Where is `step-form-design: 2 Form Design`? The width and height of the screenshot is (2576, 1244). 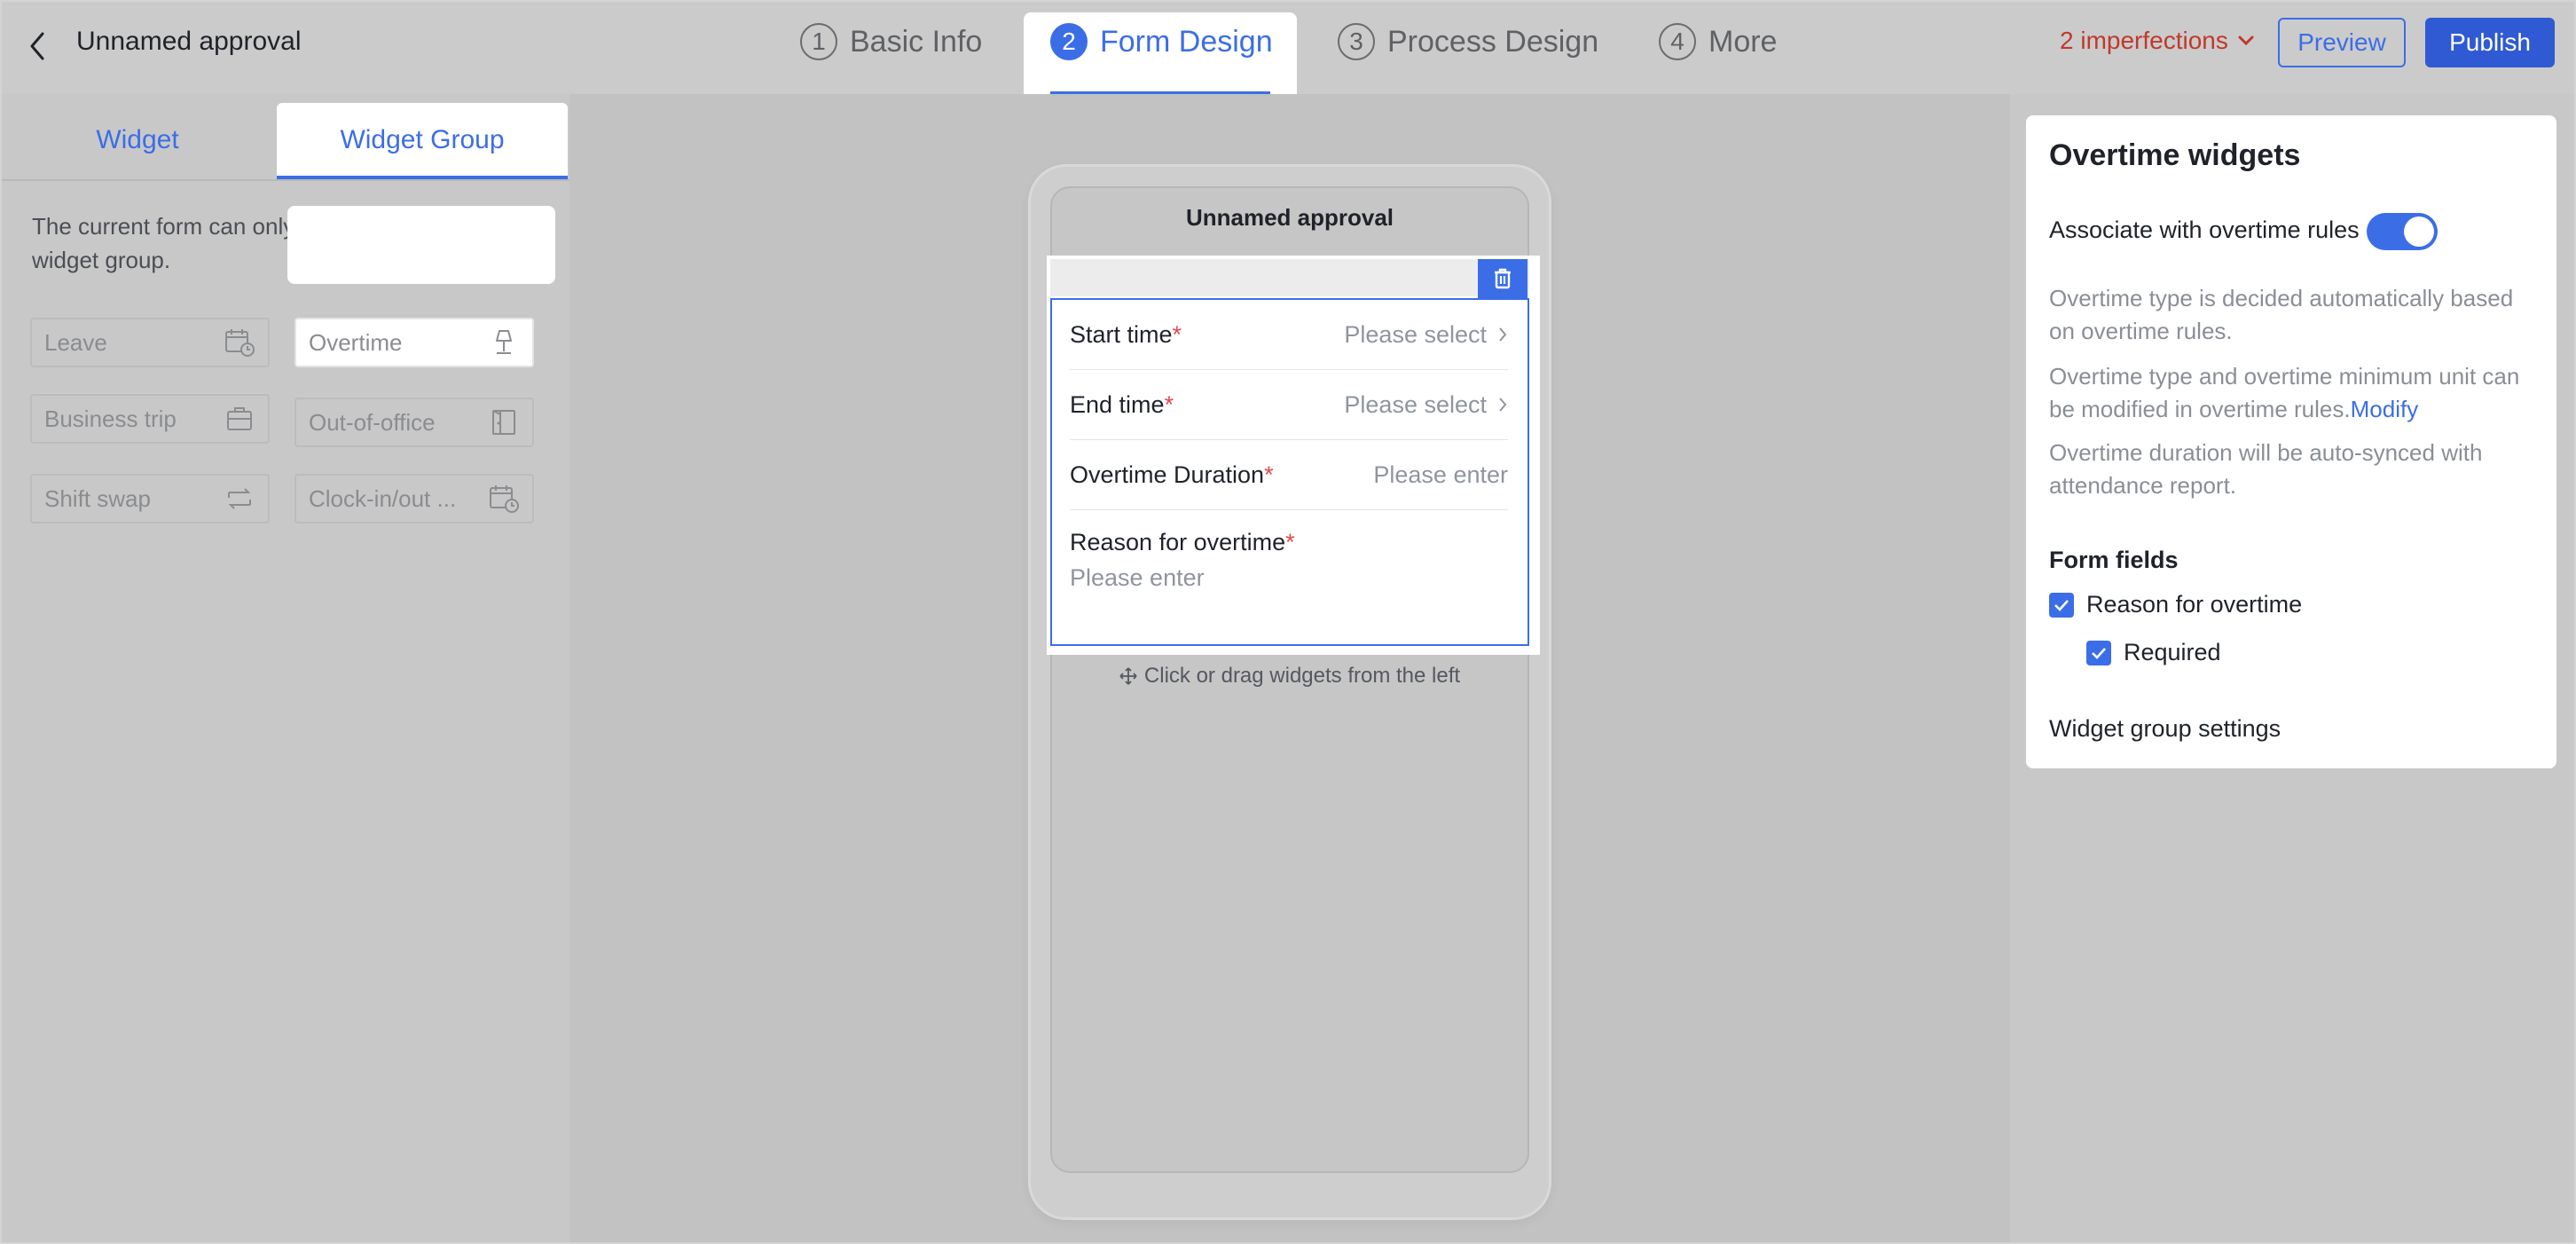
step-form-design: 2 Form Design is located at coordinates (1161, 41).